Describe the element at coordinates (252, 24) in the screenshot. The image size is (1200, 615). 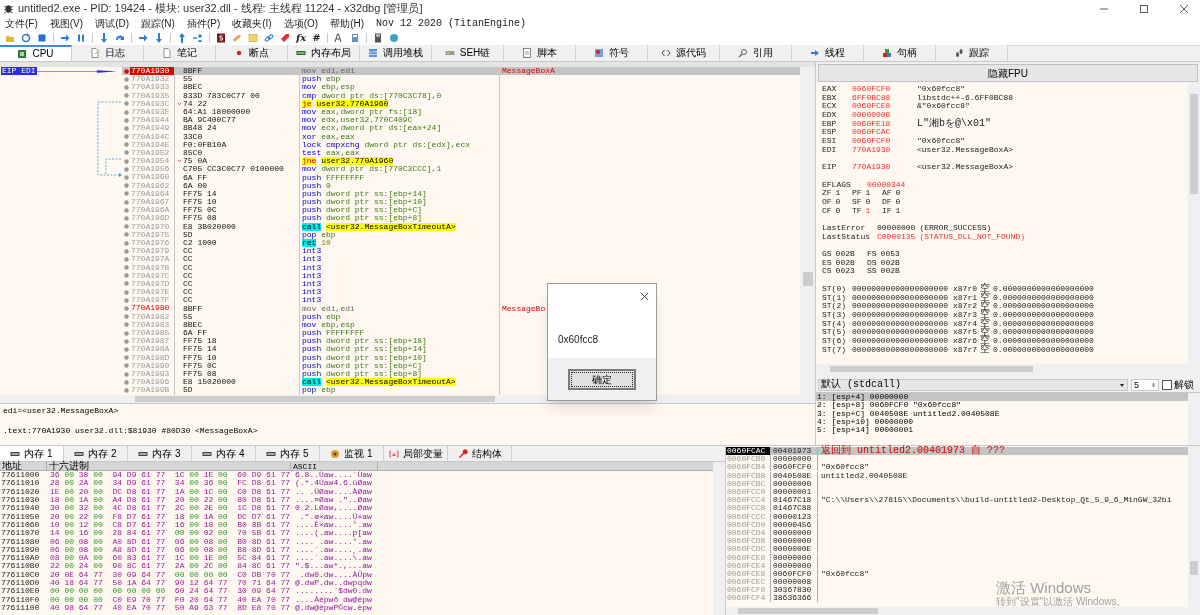
I see `menu-item: 收藏夹(I)` at that location.